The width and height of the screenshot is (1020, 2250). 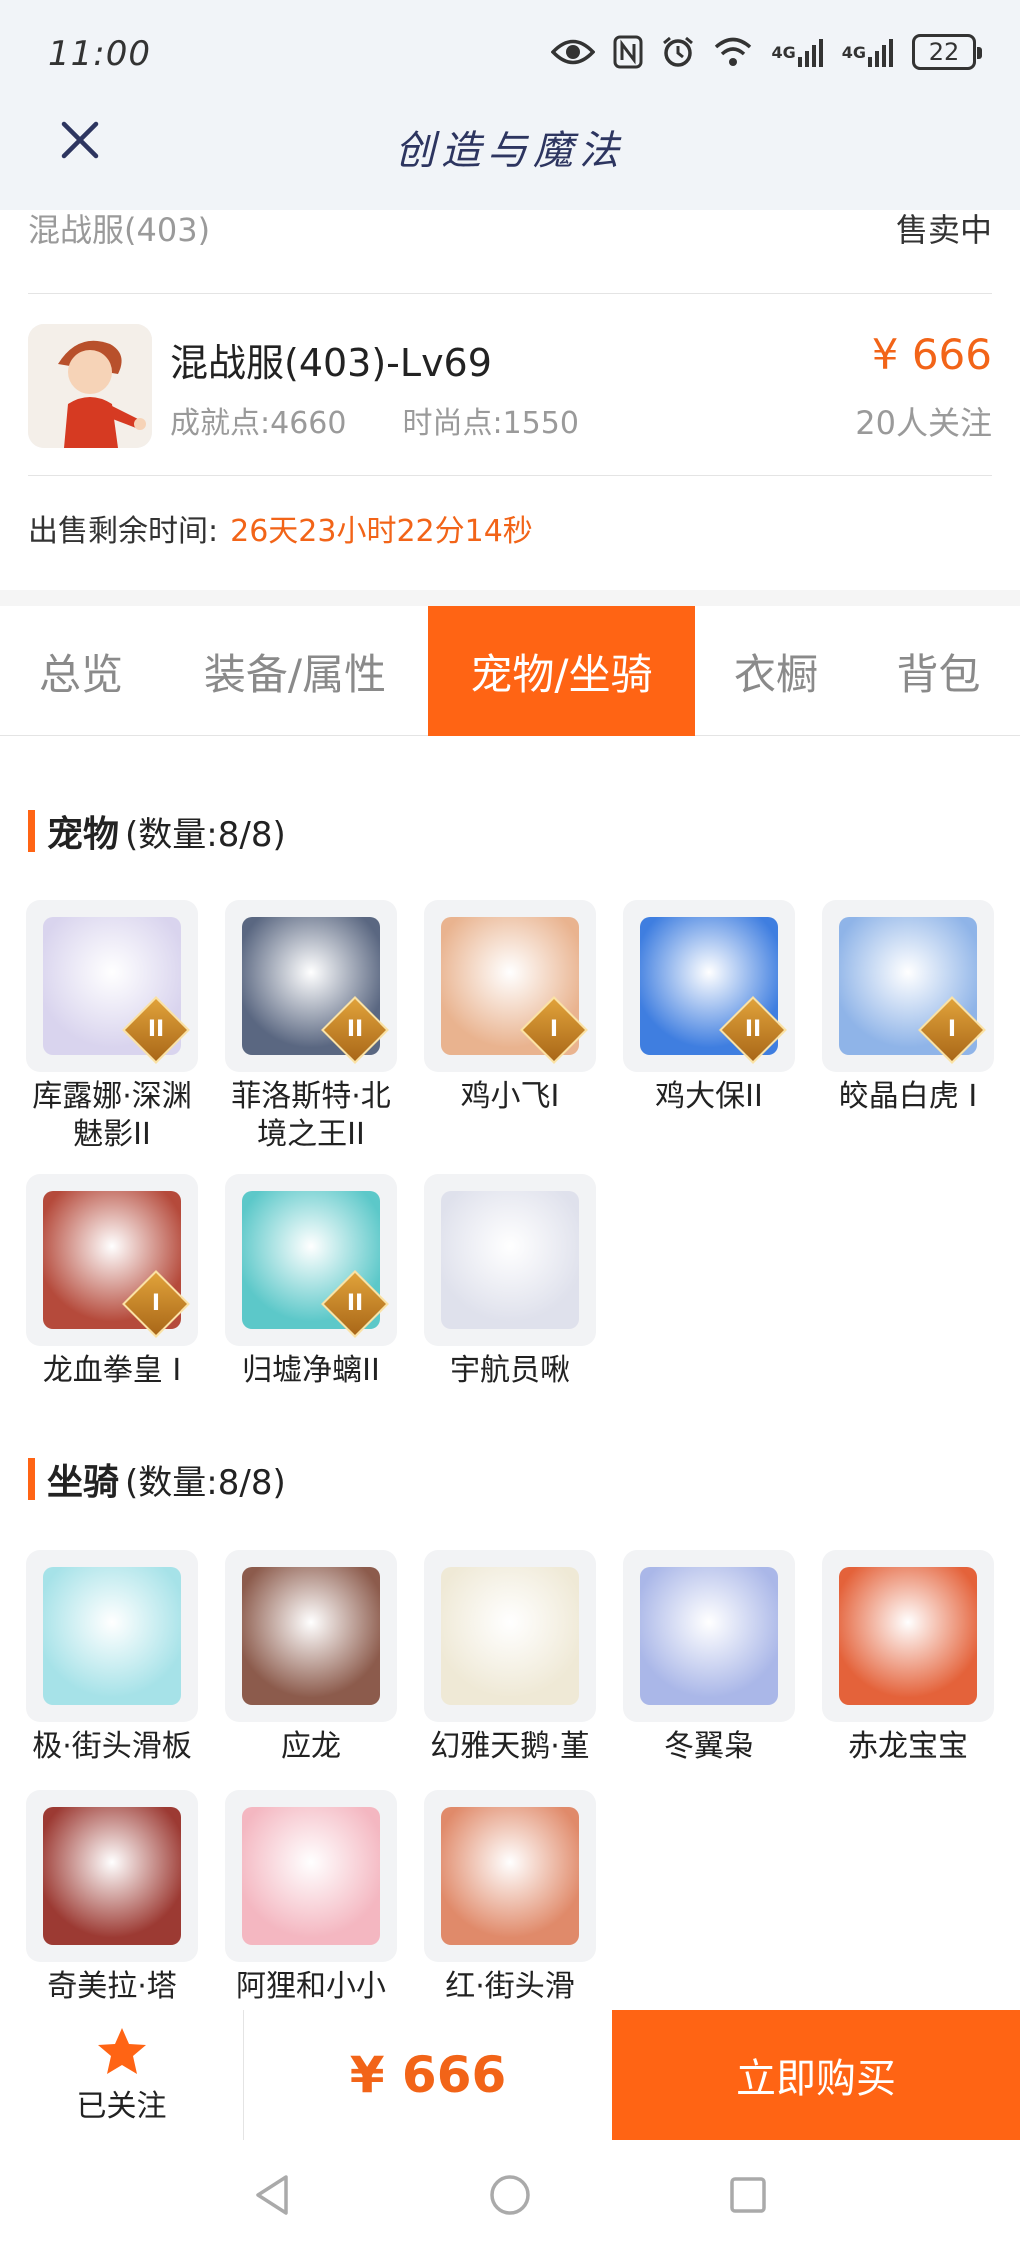 What do you see at coordinates (331, 363) in the screenshot?
I see `character-name: 混战服(403)-Lv69` at bounding box center [331, 363].